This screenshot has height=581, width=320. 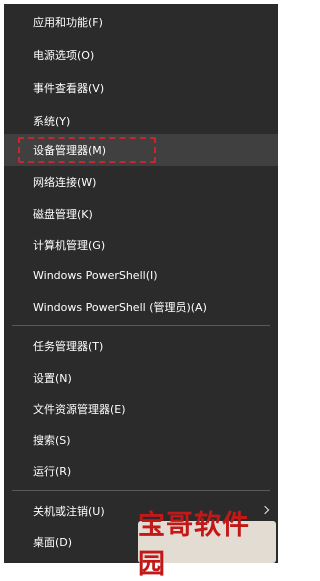 What do you see at coordinates (141, 378) in the screenshot?
I see `menu-item-settings: 设置(N)` at bounding box center [141, 378].